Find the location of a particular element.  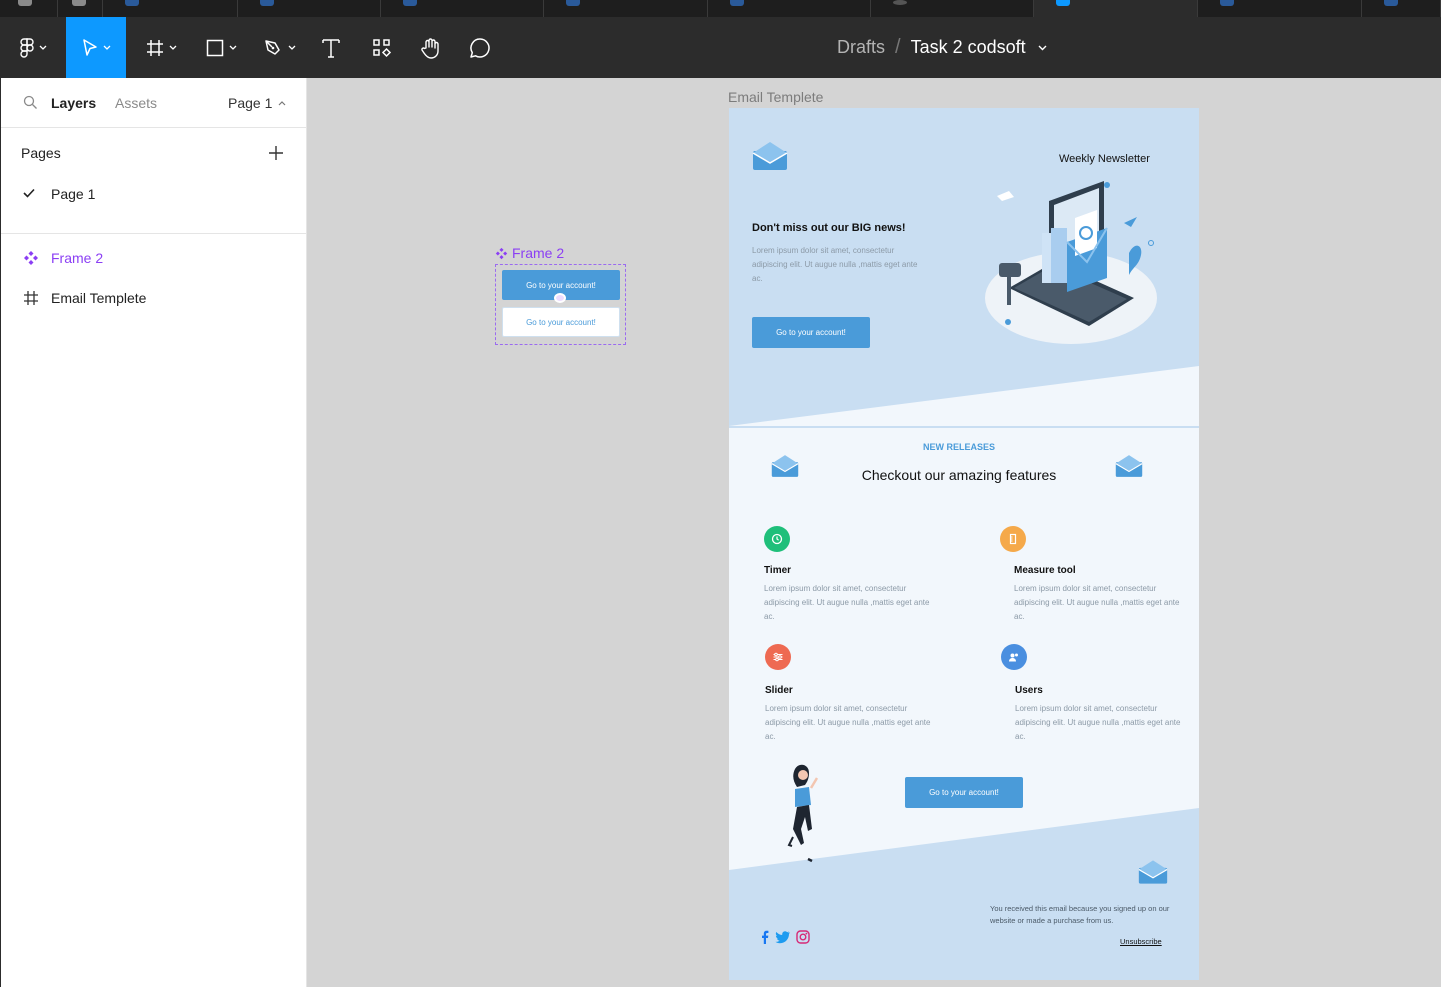

layer-label: Email Templete is located at coordinates (99, 298).